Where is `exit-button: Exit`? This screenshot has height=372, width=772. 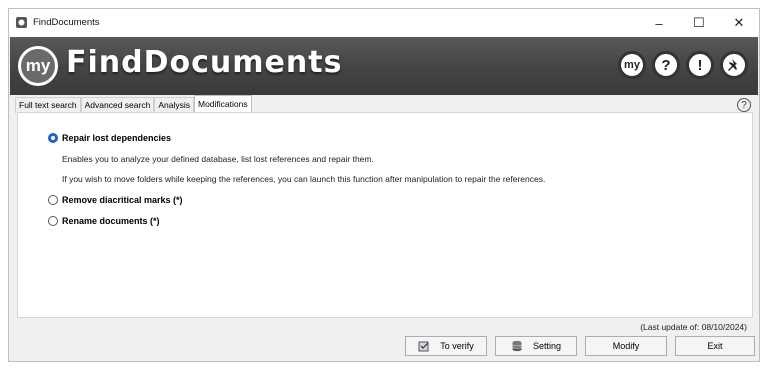 exit-button: Exit is located at coordinates (715, 346).